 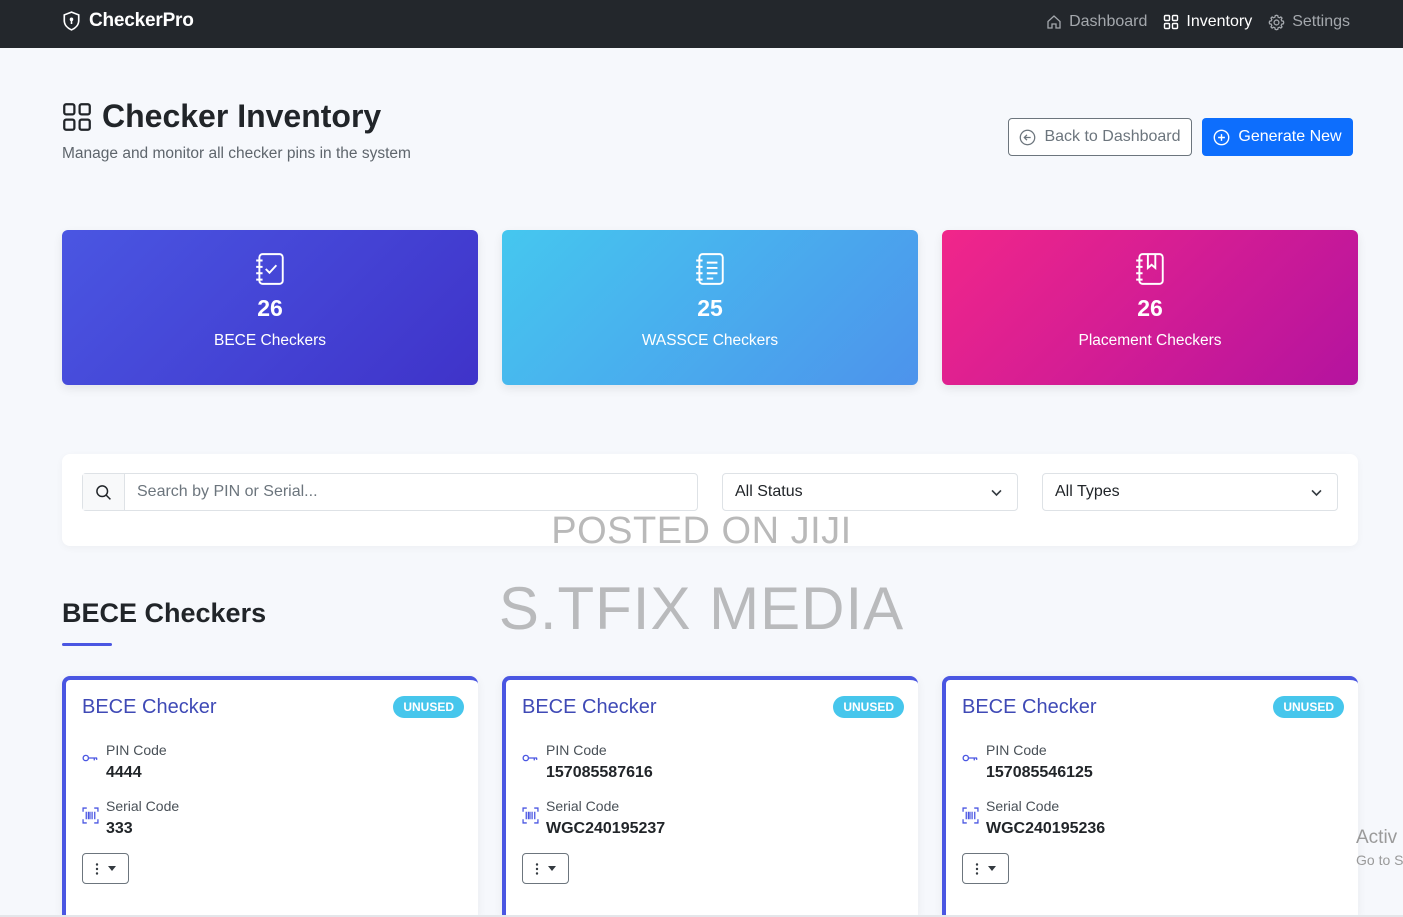 I want to click on search-icon, so click(x=103, y=492).